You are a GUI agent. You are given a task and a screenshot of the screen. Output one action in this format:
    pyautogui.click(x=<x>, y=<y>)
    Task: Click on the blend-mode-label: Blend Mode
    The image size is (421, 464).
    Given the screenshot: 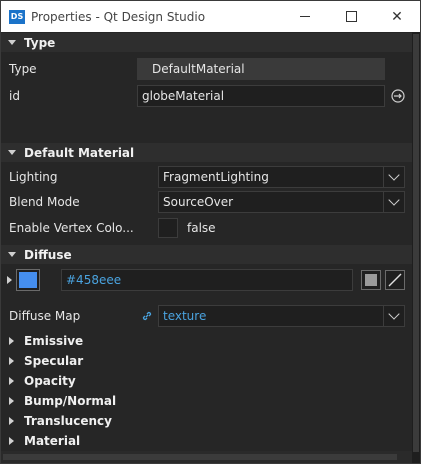 What is the action you would take?
    pyautogui.click(x=44, y=202)
    